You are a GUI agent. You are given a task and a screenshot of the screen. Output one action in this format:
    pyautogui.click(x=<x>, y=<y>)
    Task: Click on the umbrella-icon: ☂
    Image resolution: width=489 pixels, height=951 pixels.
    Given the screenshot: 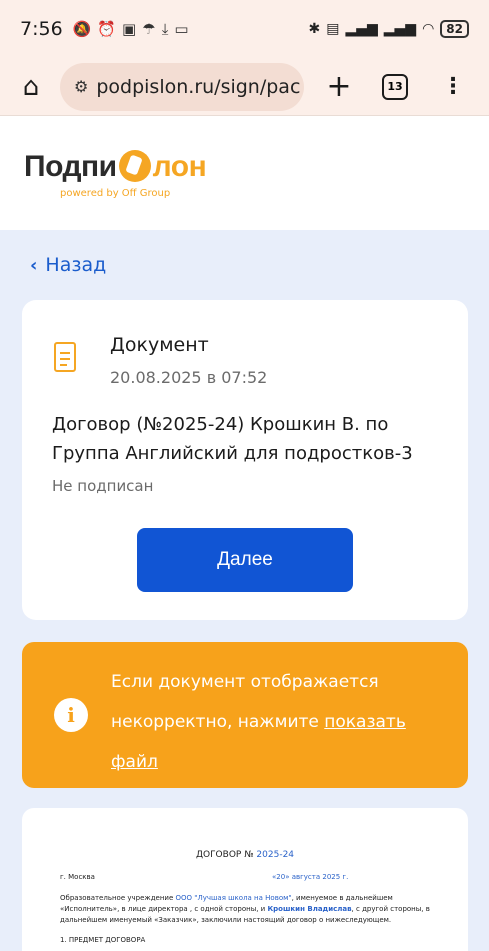 What is the action you would take?
    pyautogui.click(x=149, y=29)
    